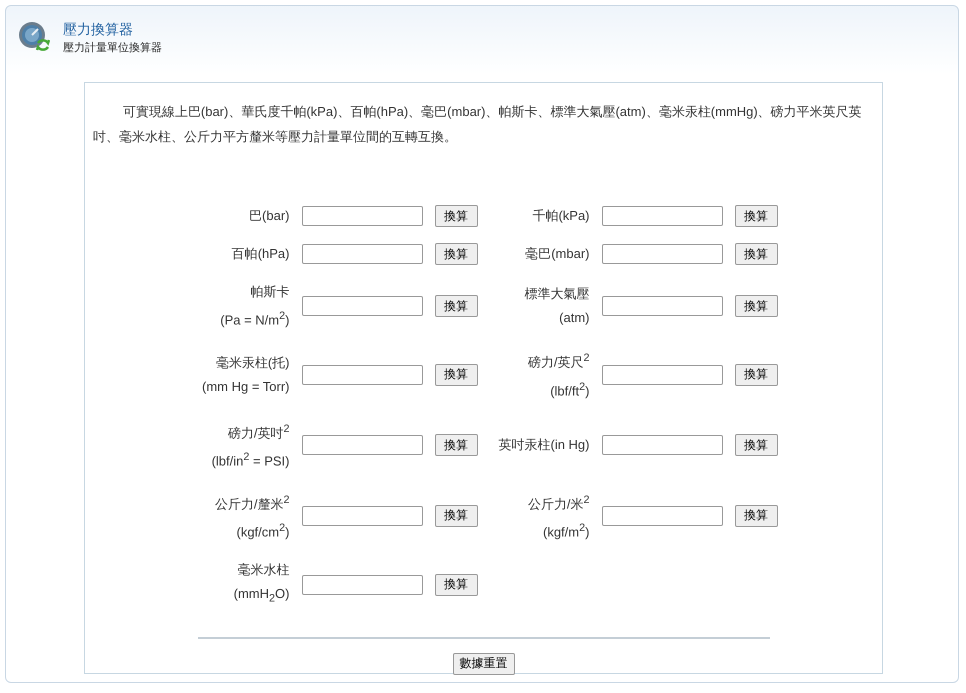 The height and width of the screenshot is (693, 966). What do you see at coordinates (543, 445) in the screenshot?
I see `unit-label: 英吋汞柱(in Hg)` at bounding box center [543, 445].